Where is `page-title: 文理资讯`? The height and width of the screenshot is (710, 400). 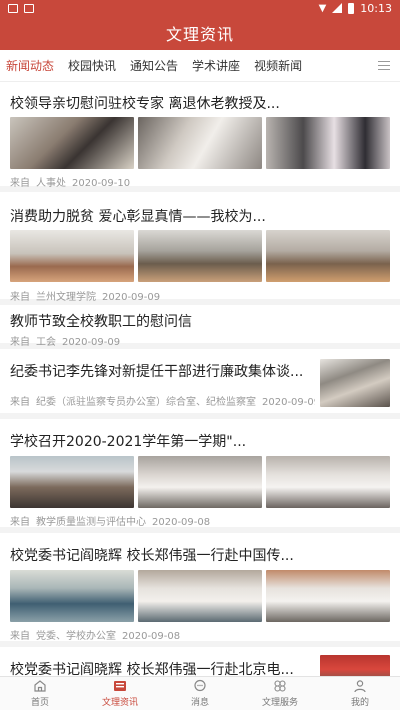 page-title: 文理资讯 is located at coordinates (199, 34).